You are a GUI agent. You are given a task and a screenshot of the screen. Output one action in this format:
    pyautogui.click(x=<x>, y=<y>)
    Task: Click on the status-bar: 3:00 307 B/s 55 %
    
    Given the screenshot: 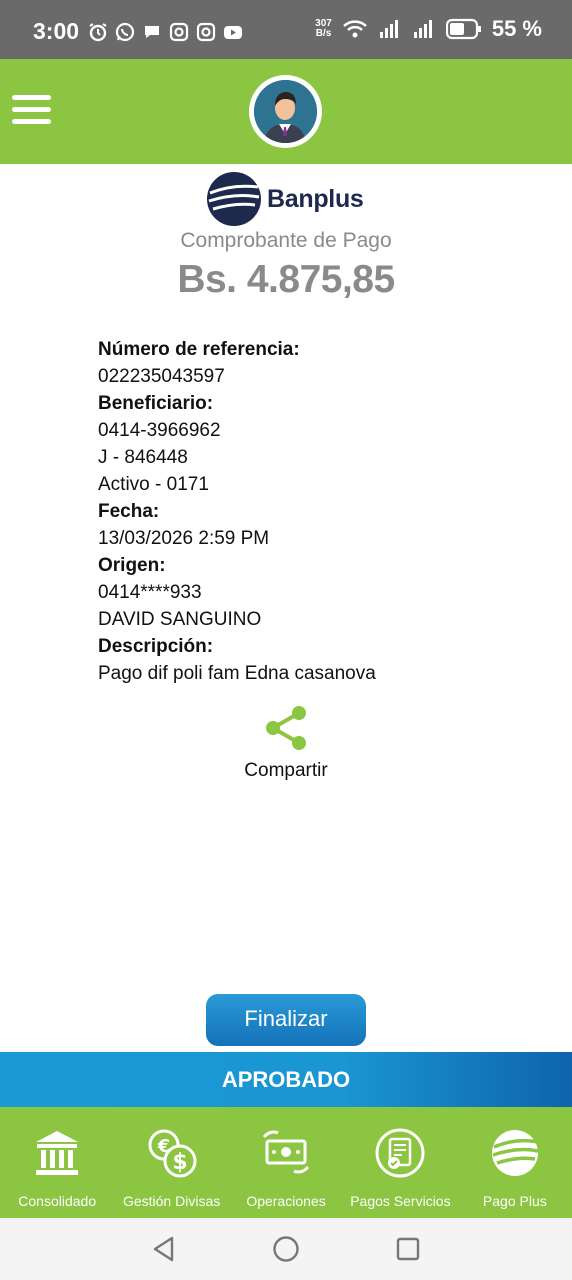 What is the action you would take?
    pyautogui.click(x=286, y=29)
    